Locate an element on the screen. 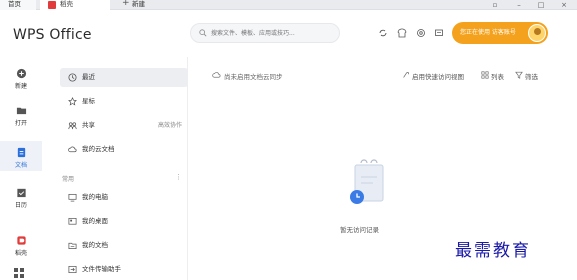  nav-item-label: 最近 is located at coordinates (88, 77).